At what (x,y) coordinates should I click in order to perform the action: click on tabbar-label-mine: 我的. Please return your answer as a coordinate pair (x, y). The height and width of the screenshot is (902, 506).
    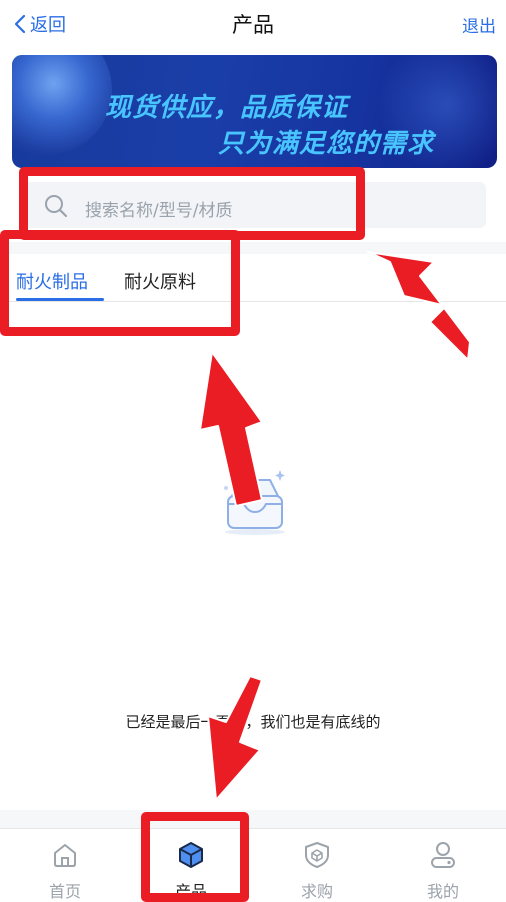
    Looking at the image, I should click on (442, 891).